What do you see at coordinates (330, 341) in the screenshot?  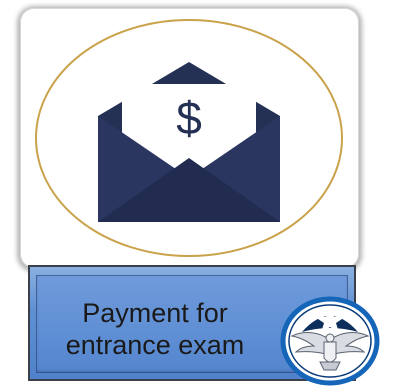 I see `eagle-star-emblem-icon` at bounding box center [330, 341].